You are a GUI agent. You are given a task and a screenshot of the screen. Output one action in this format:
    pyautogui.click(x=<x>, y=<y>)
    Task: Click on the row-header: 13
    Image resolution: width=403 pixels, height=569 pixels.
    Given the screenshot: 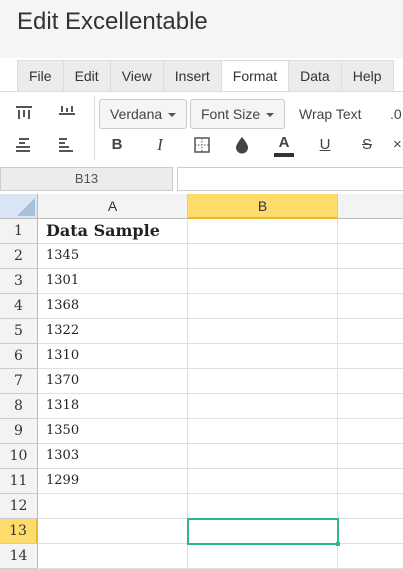 What is the action you would take?
    pyautogui.click(x=19, y=531)
    